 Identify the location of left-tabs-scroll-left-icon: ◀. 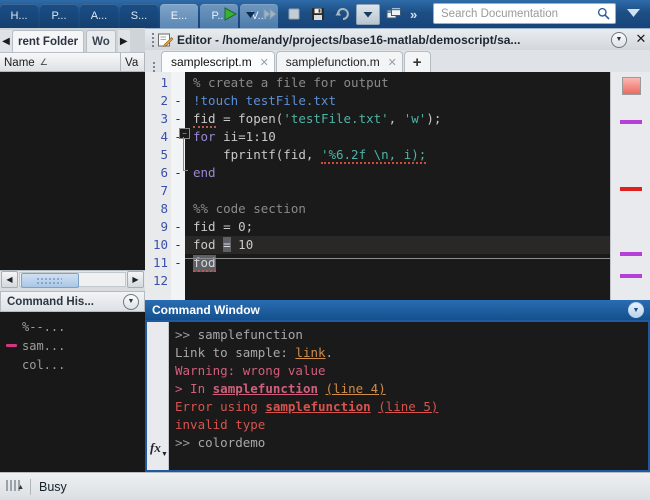
(6, 41).